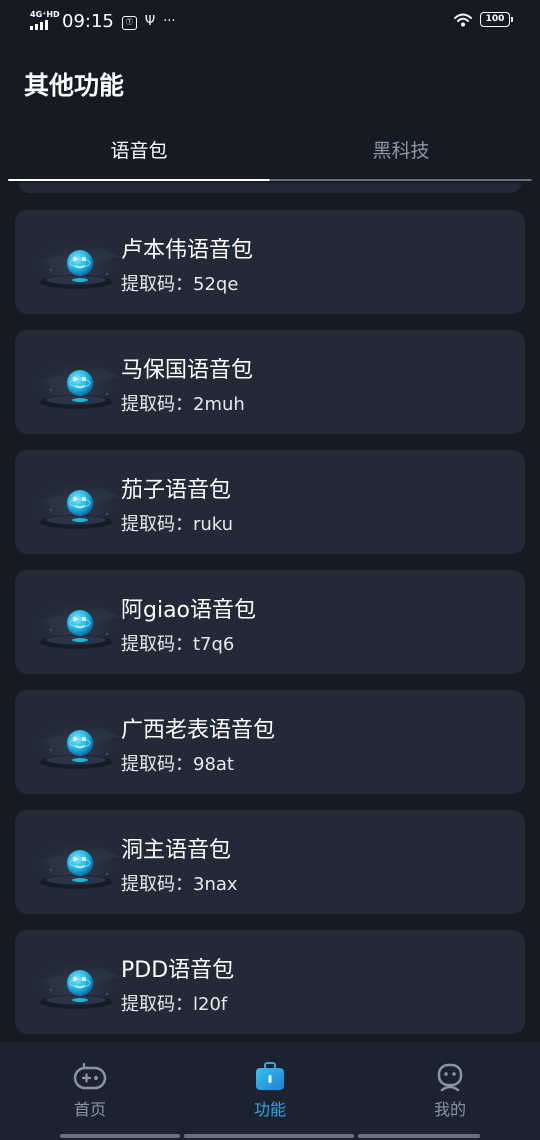 The width and height of the screenshot is (540, 1140). I want to click on voice-pack-card: 茄子语音包提取码：ruku, so click(270, 502).